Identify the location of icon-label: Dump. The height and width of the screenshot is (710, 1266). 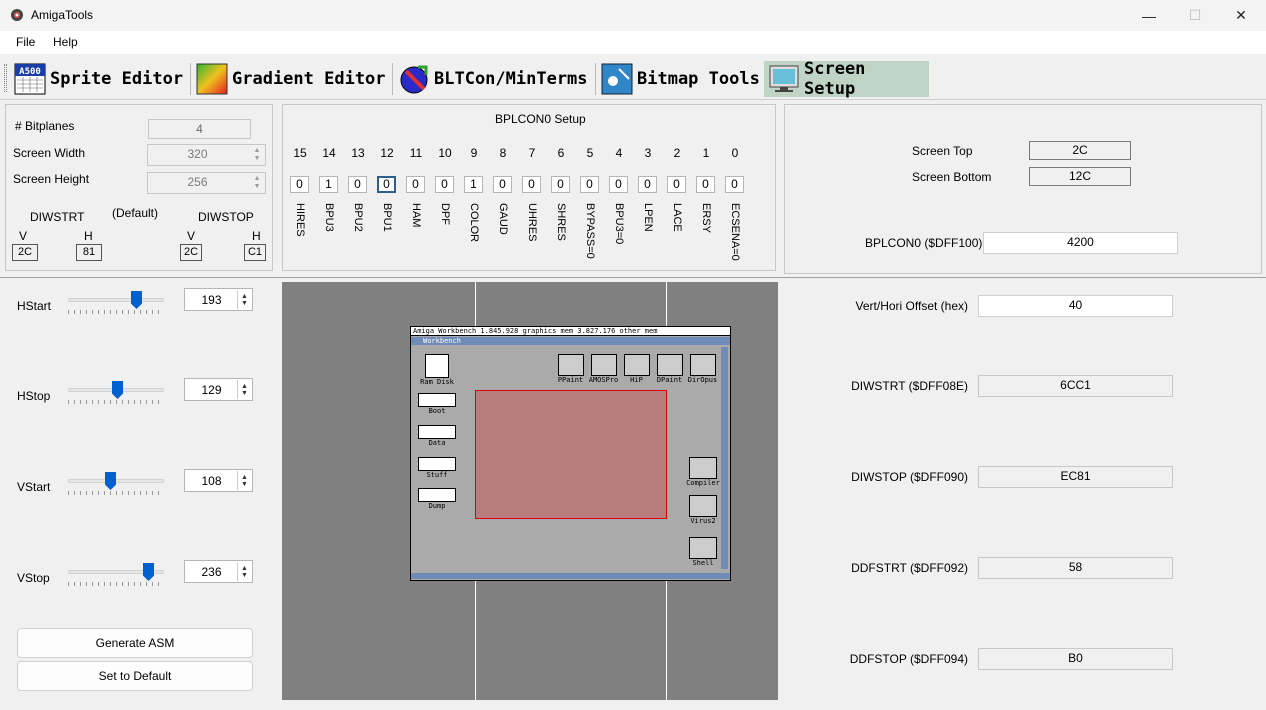
(437, 506).